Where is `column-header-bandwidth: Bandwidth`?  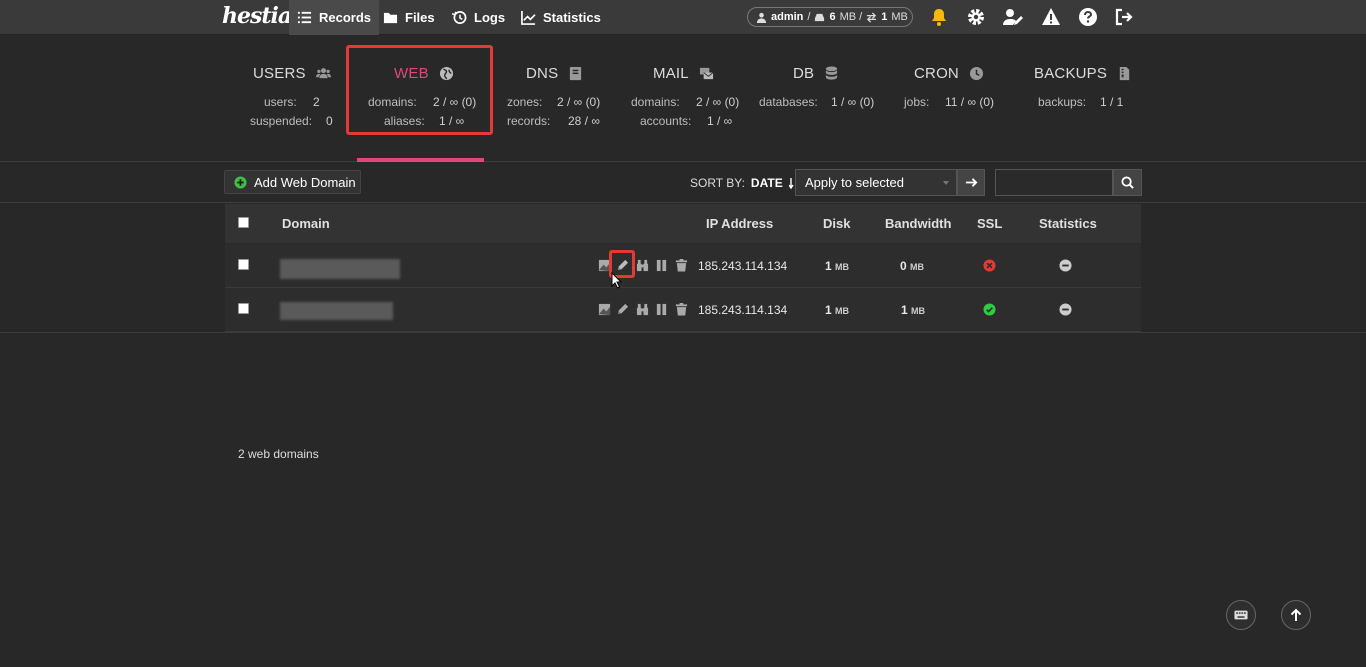 column-header-bandwidth: Bandwidth is located at coordinates (918, 223).